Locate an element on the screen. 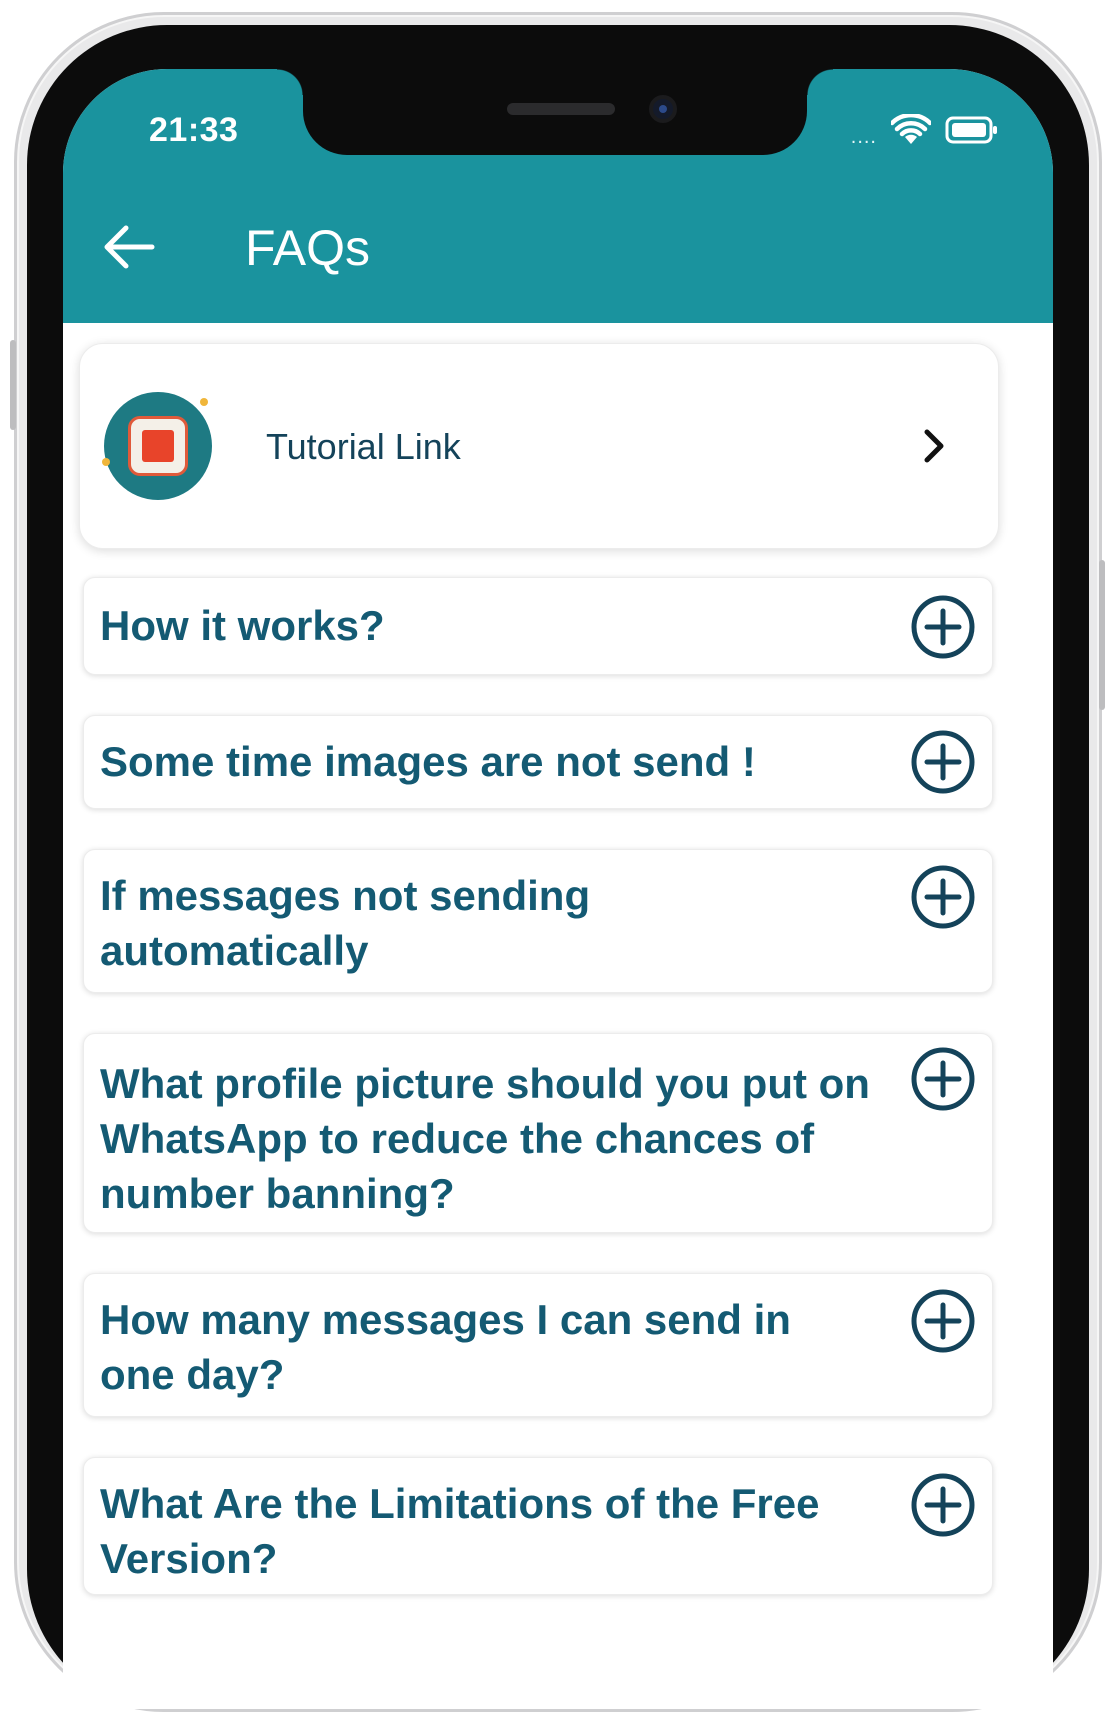 This screenshot has width=1115, height=1712. tutorial-link-label: Tutorial Link is located at coordinates (363, 446).